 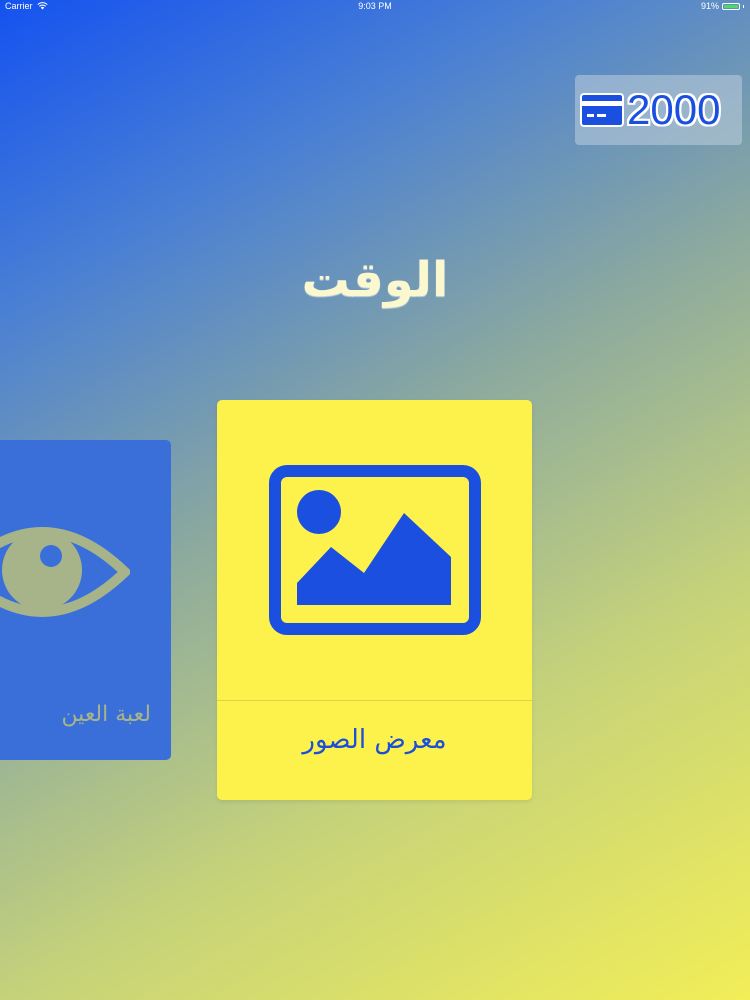 What do you see at coordinates (65, 572) in the screenshot?
I see `eye-icon` at bounding box center [65, 572].